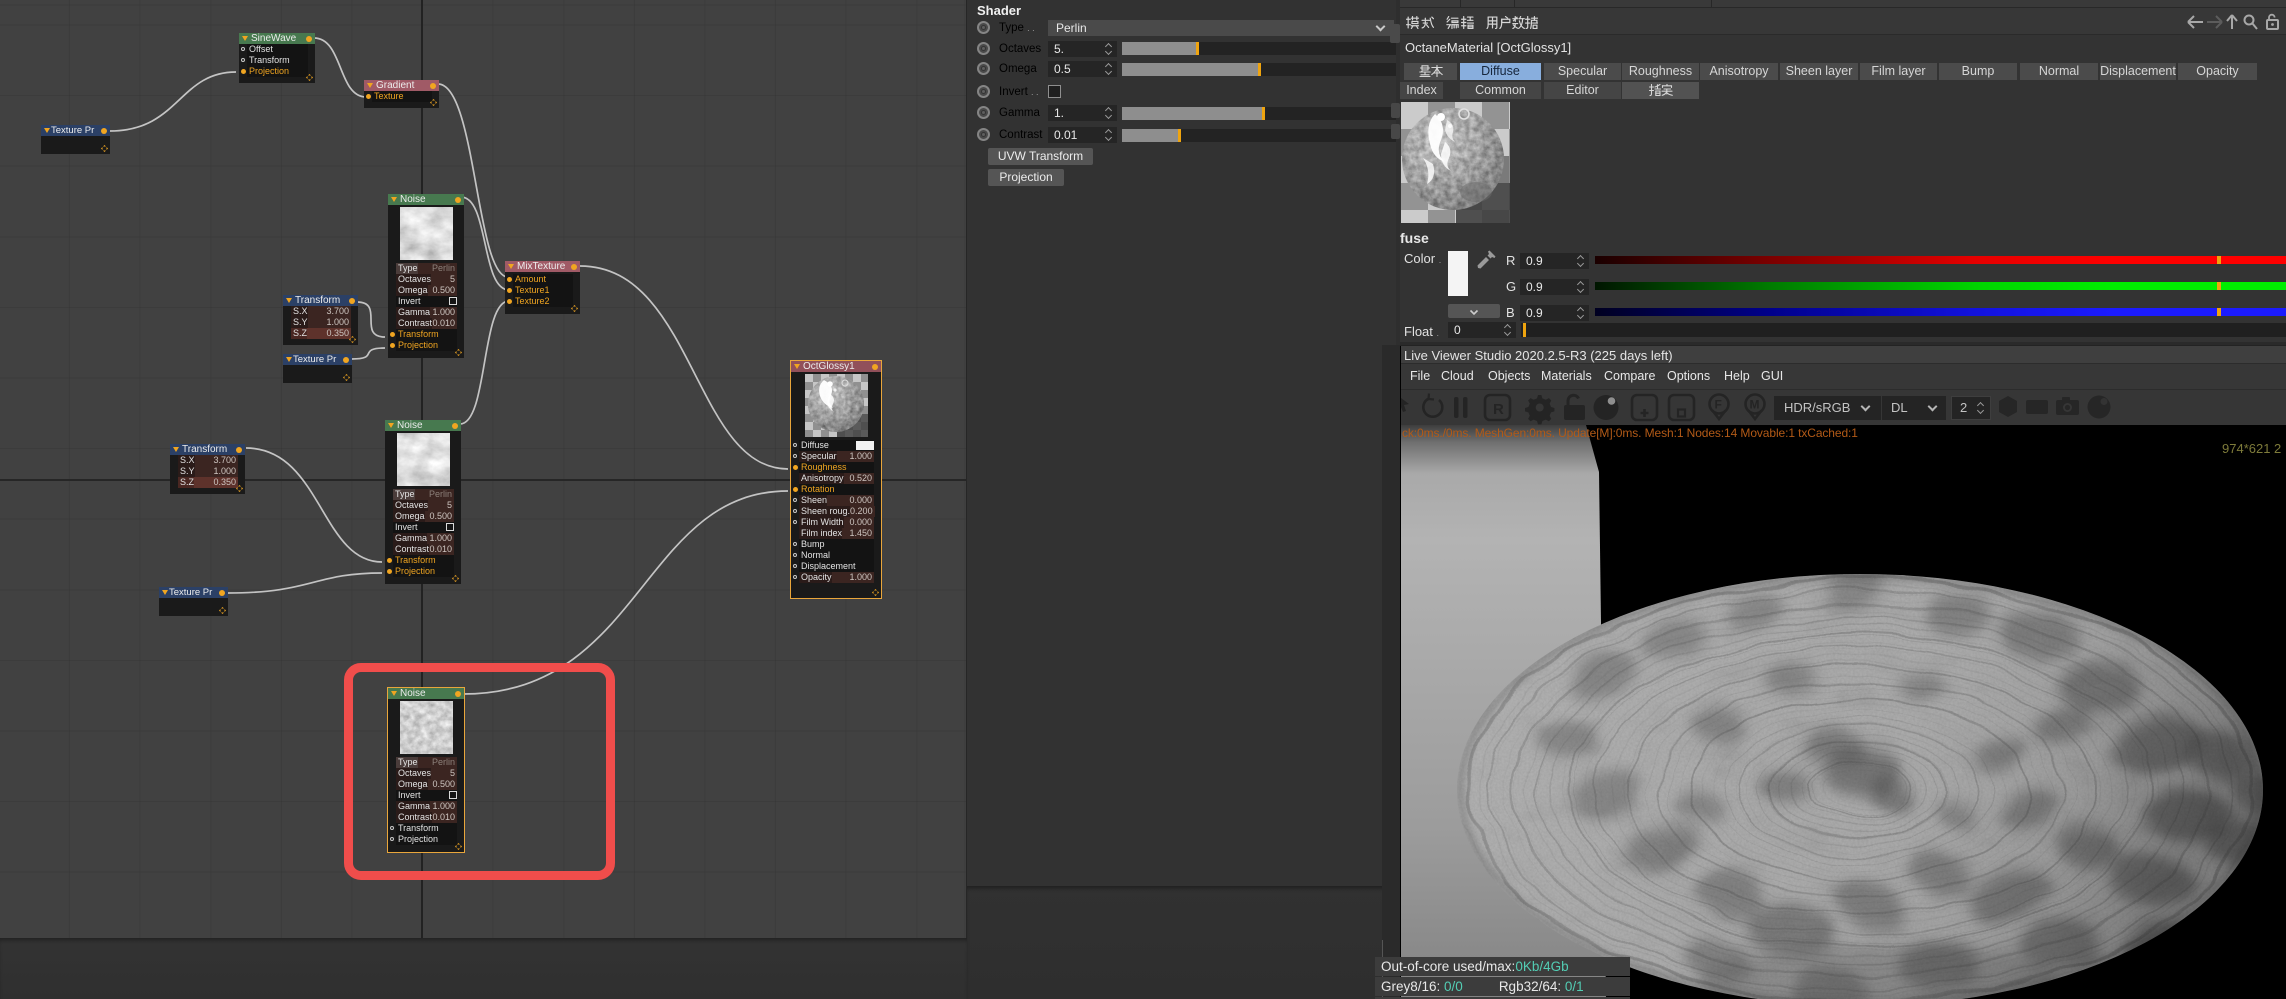 The image size is (2286, 999). What do you see at coordinates (1718, 405) in the screenshot?
I see `svg-text: F` at bounding box center [1718, 405].